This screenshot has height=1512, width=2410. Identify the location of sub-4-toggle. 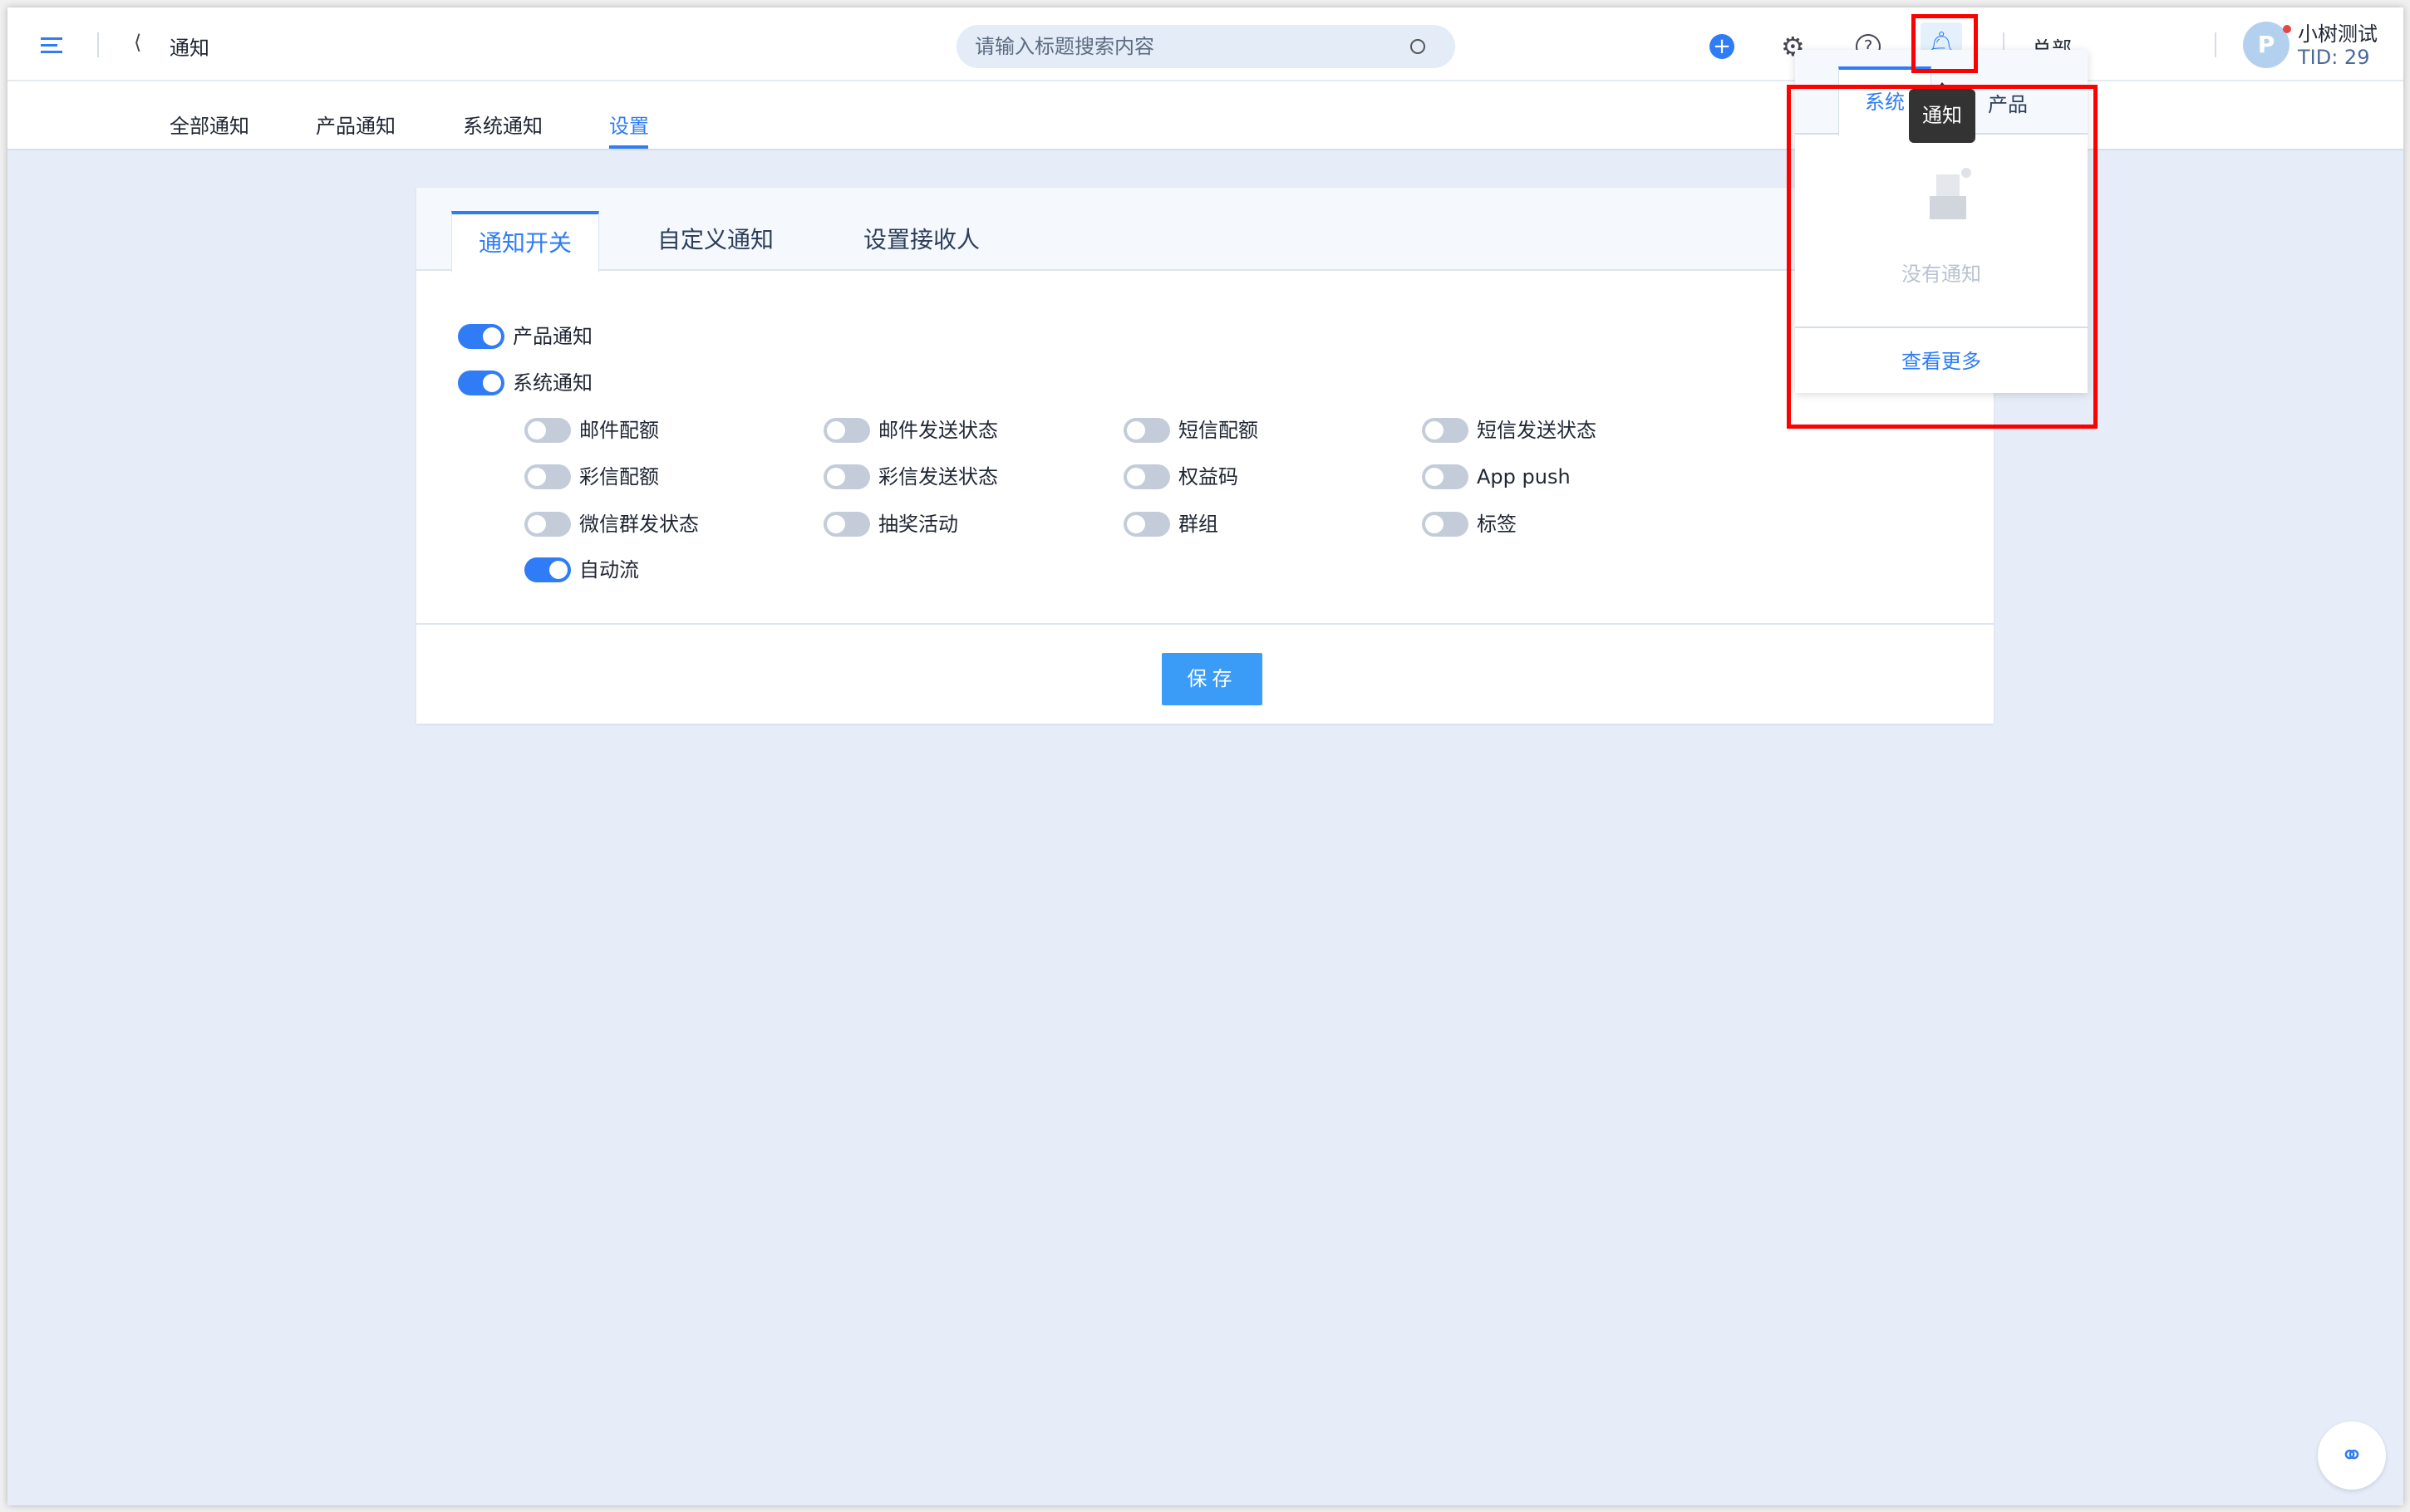
(547, 476).